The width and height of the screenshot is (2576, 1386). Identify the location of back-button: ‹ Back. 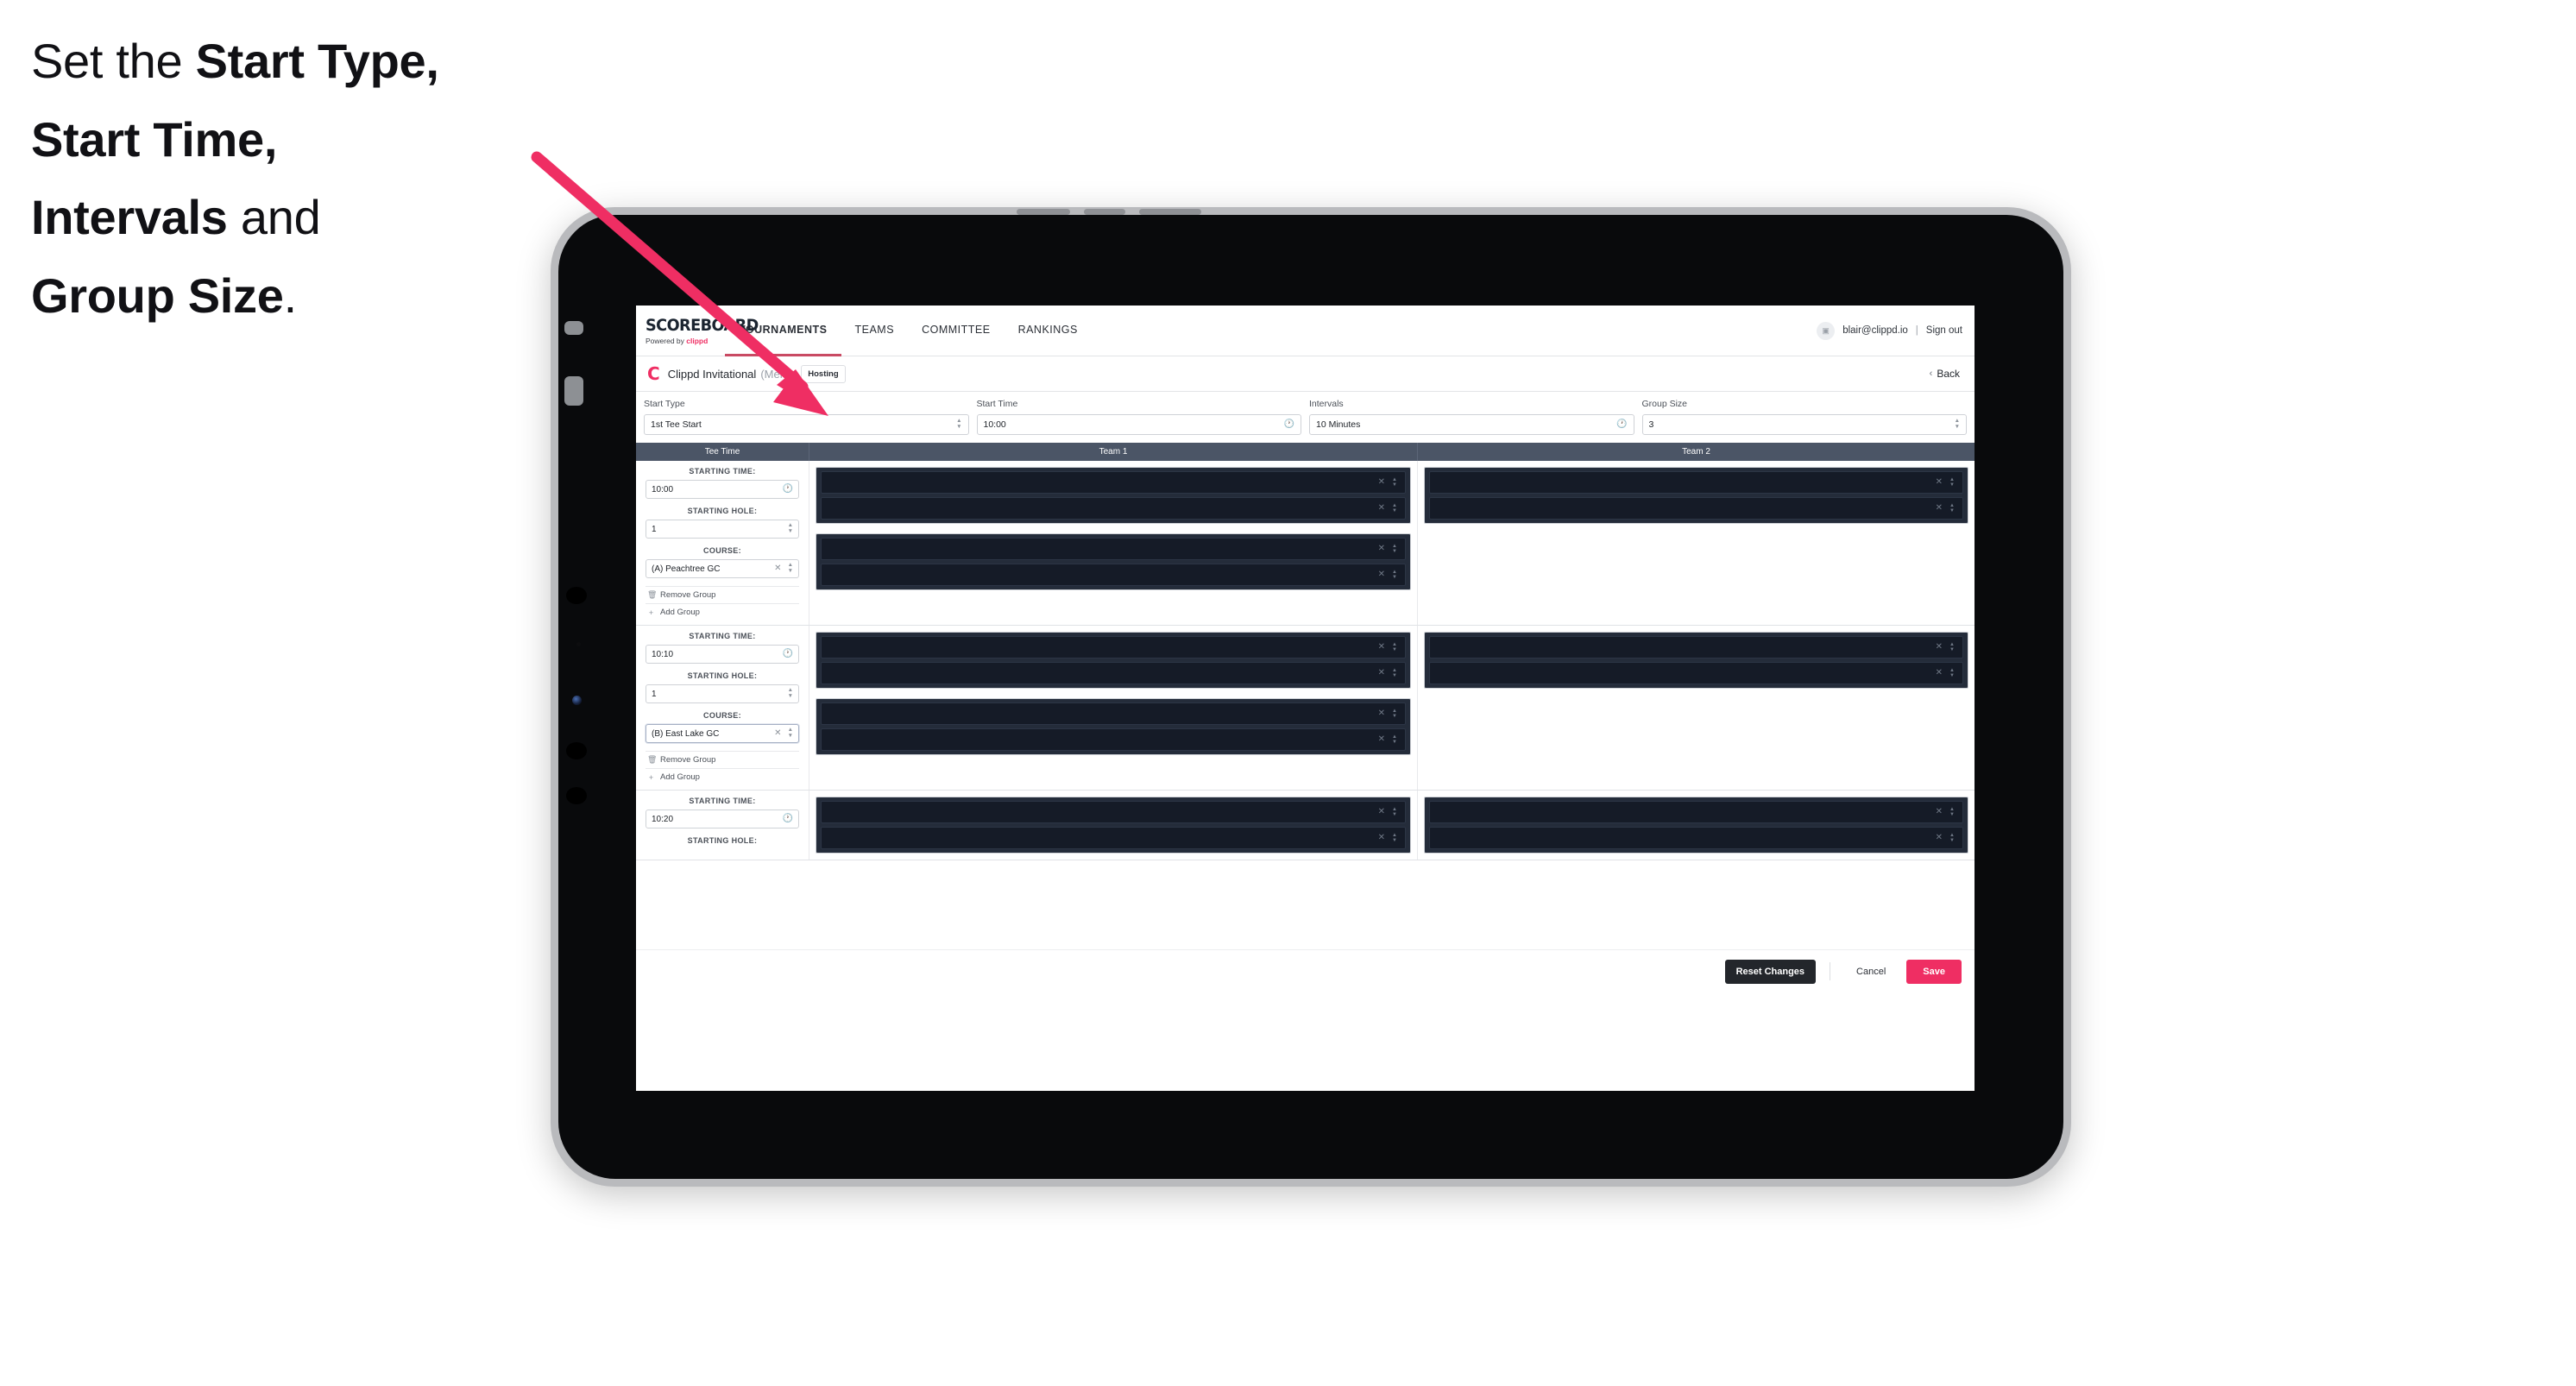
(1946, 374).